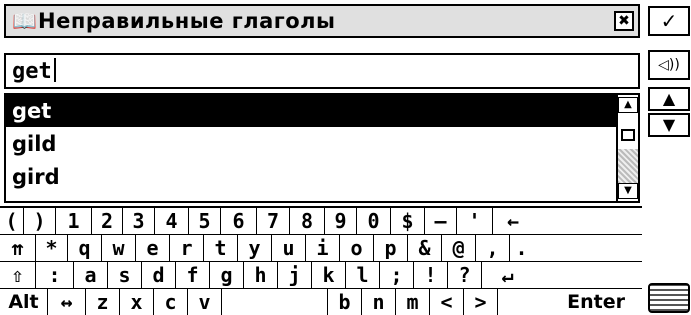 This screenshot has height=315, width=691. What do you see at coordinates (493, 248) in the screenshot?
I see `key-comma: ,` at bounding box center [493, 248].